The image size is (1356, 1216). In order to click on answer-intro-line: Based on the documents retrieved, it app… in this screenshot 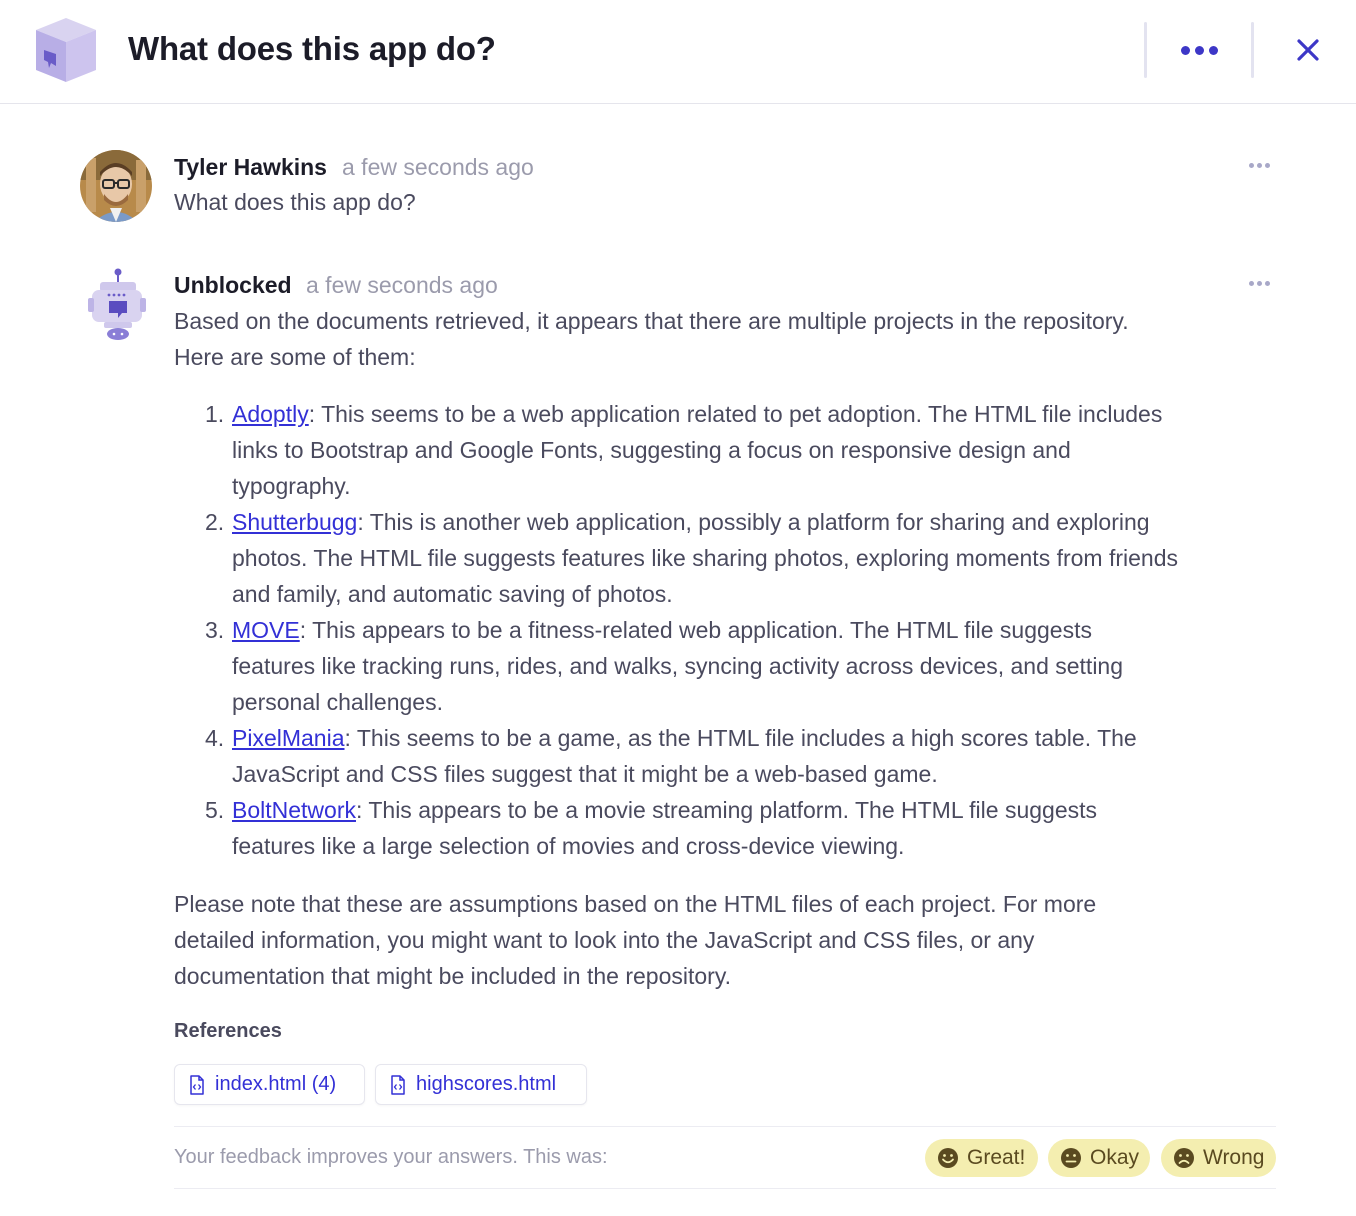, I will do `click(651, 321)`.